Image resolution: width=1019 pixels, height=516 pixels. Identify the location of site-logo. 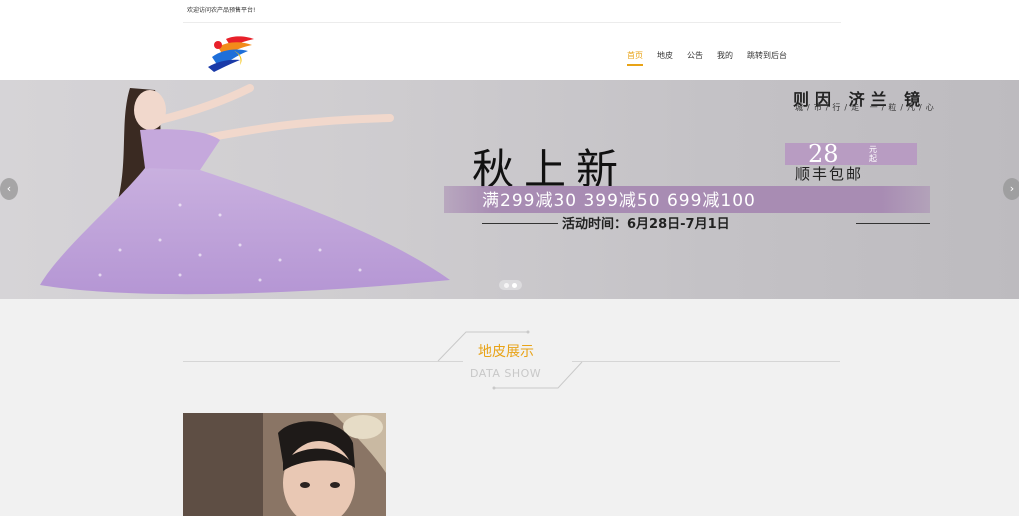
(232, 53).